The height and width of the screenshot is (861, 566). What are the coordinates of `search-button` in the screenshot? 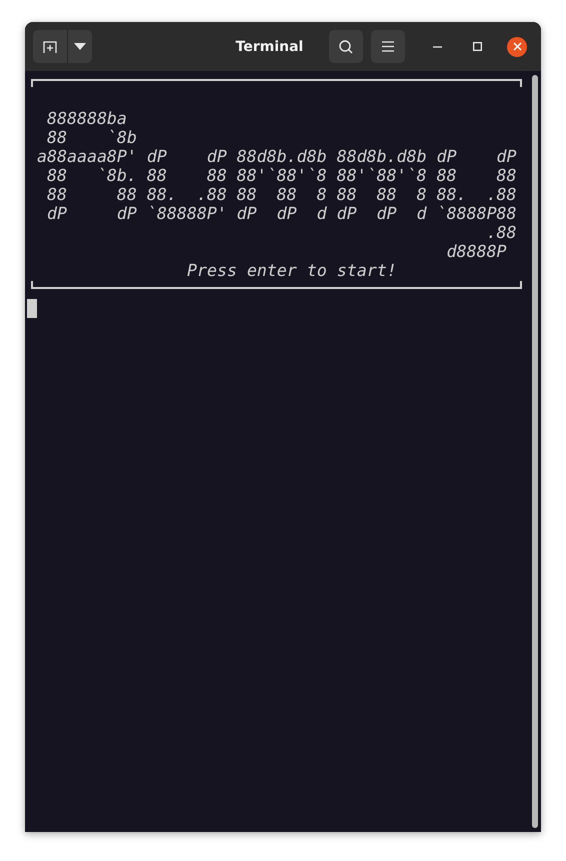 It's located at (346, 46).